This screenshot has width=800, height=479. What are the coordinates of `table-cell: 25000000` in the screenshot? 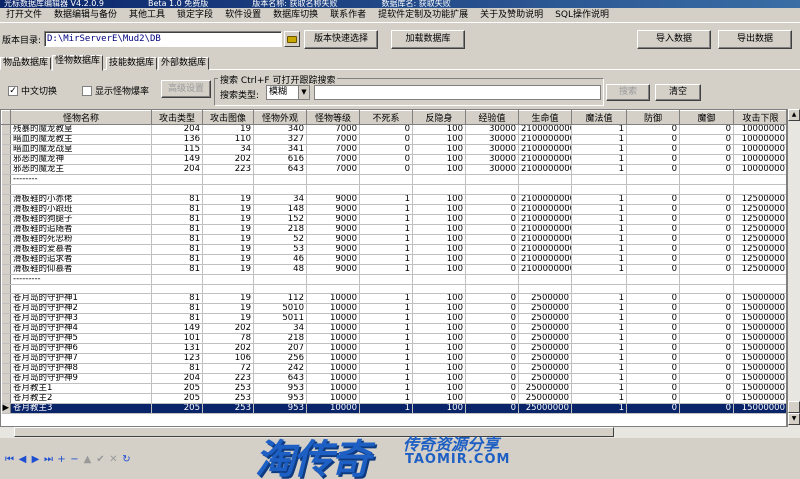 It's located at (545, 388).